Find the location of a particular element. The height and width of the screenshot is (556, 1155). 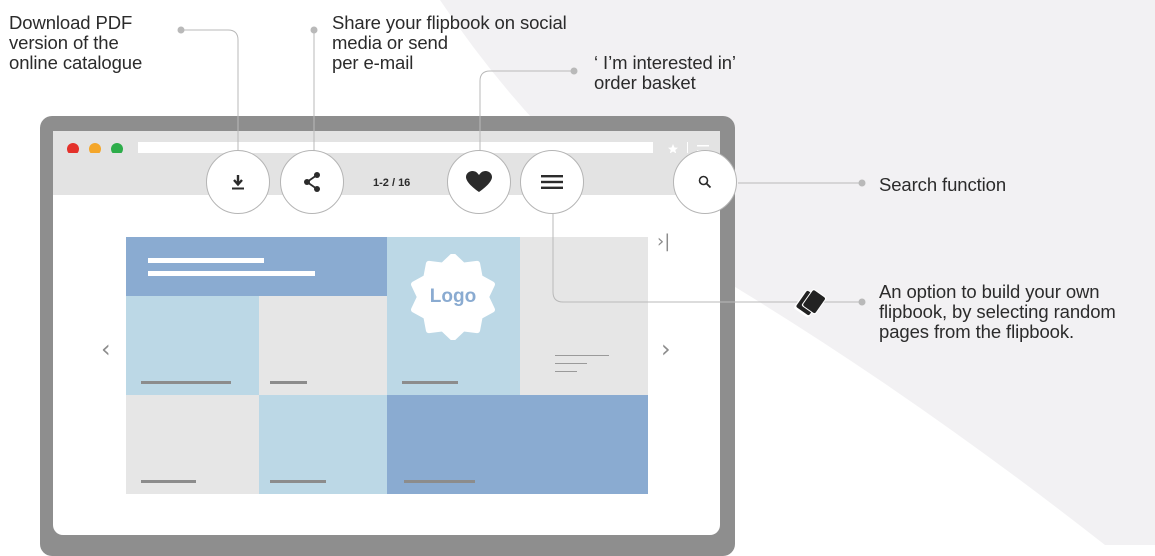

download-button is located at coordinates (238, 182).